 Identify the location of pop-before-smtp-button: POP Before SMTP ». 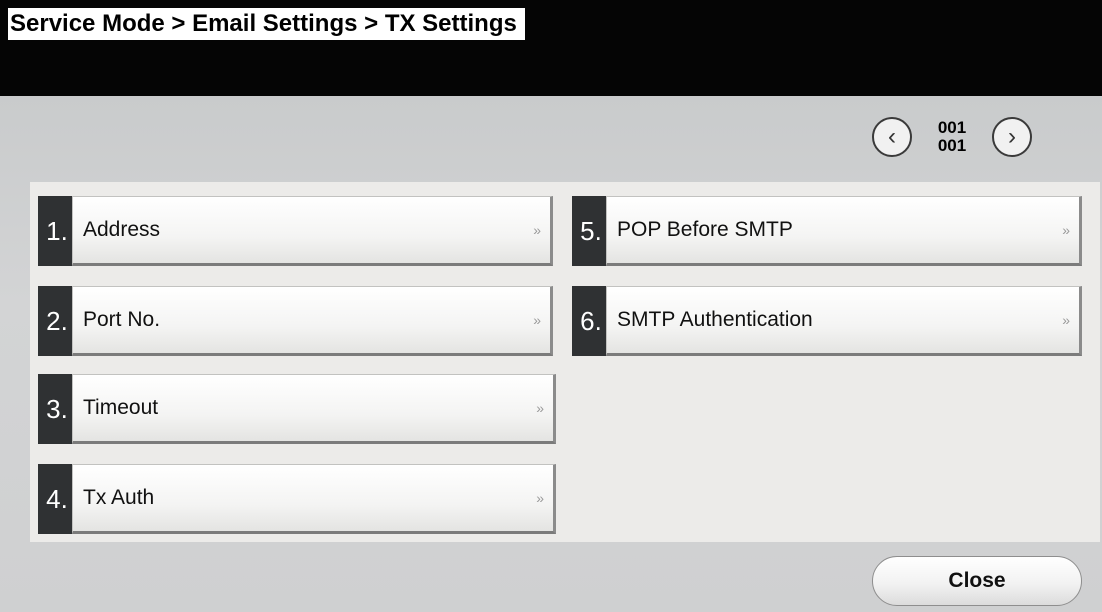
(844, 231).